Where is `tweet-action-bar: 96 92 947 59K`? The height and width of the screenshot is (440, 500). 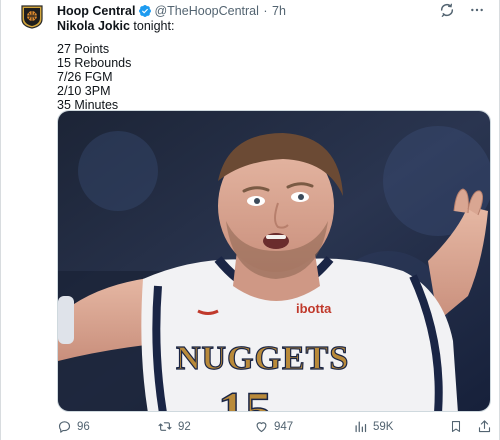
tweet-action-bar: 96 92 947 59K is located at coordinates (277, 428).